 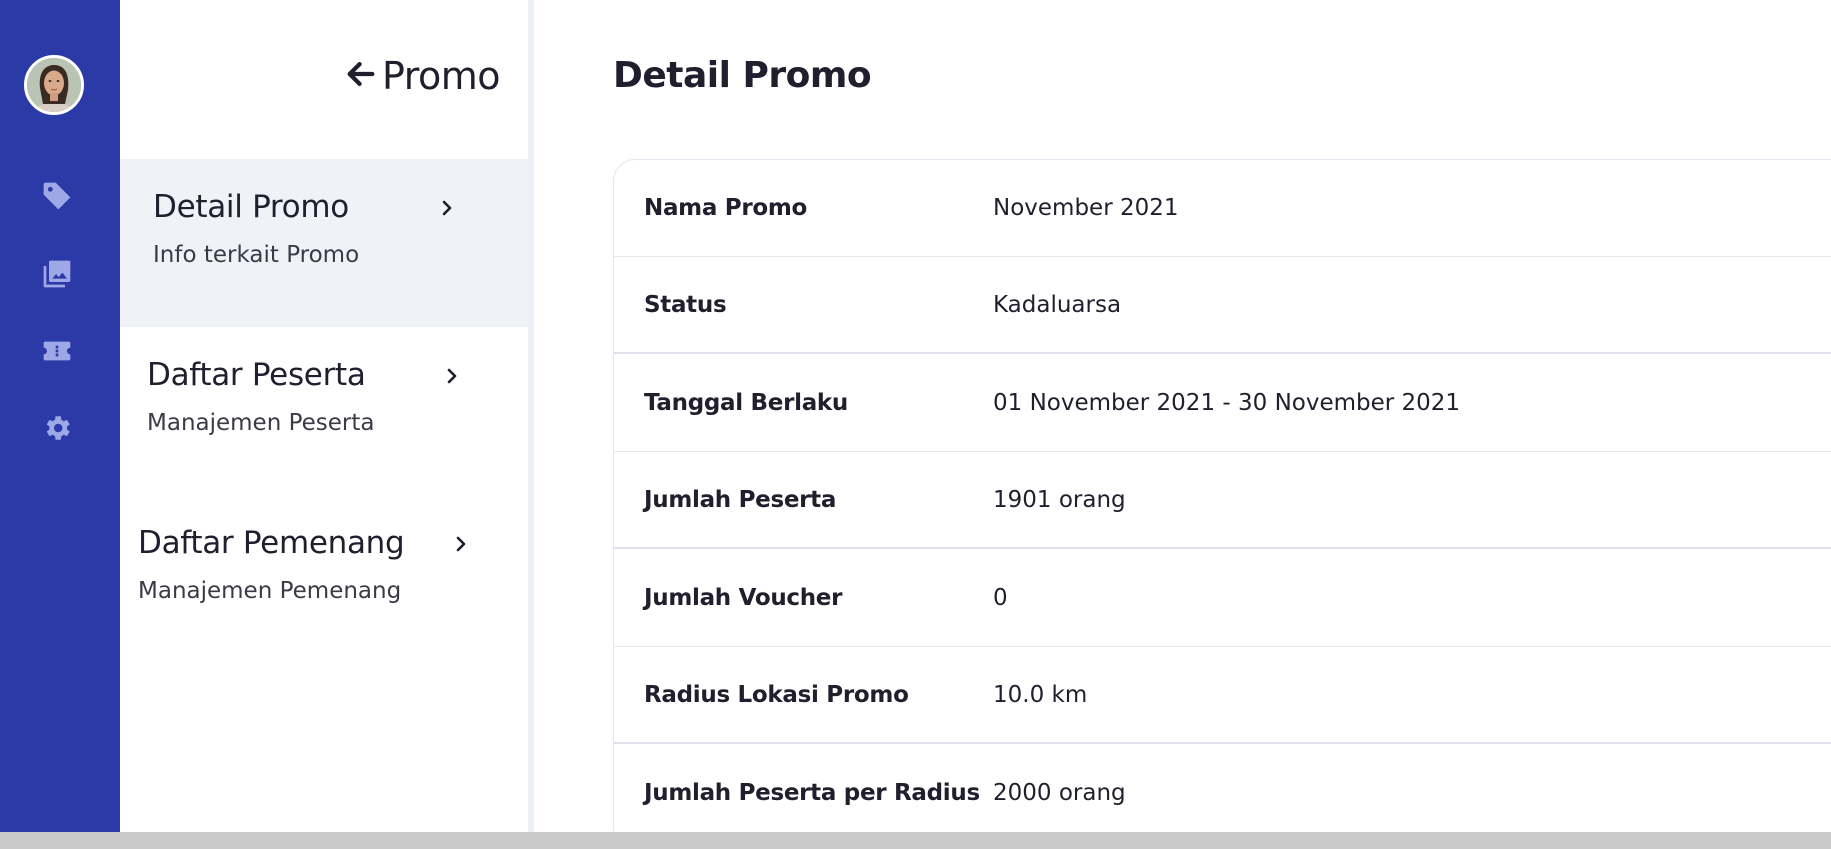 I want to click on avatar, so click(x=54, y=85).